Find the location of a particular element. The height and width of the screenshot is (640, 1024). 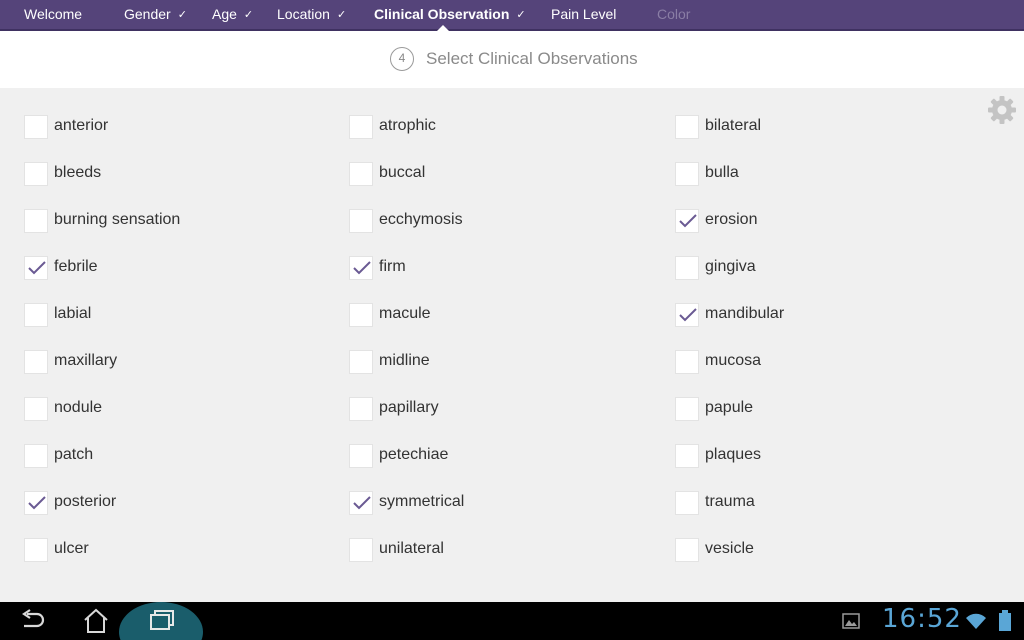

clock: 16:52 is located at coordinates (922, 619).